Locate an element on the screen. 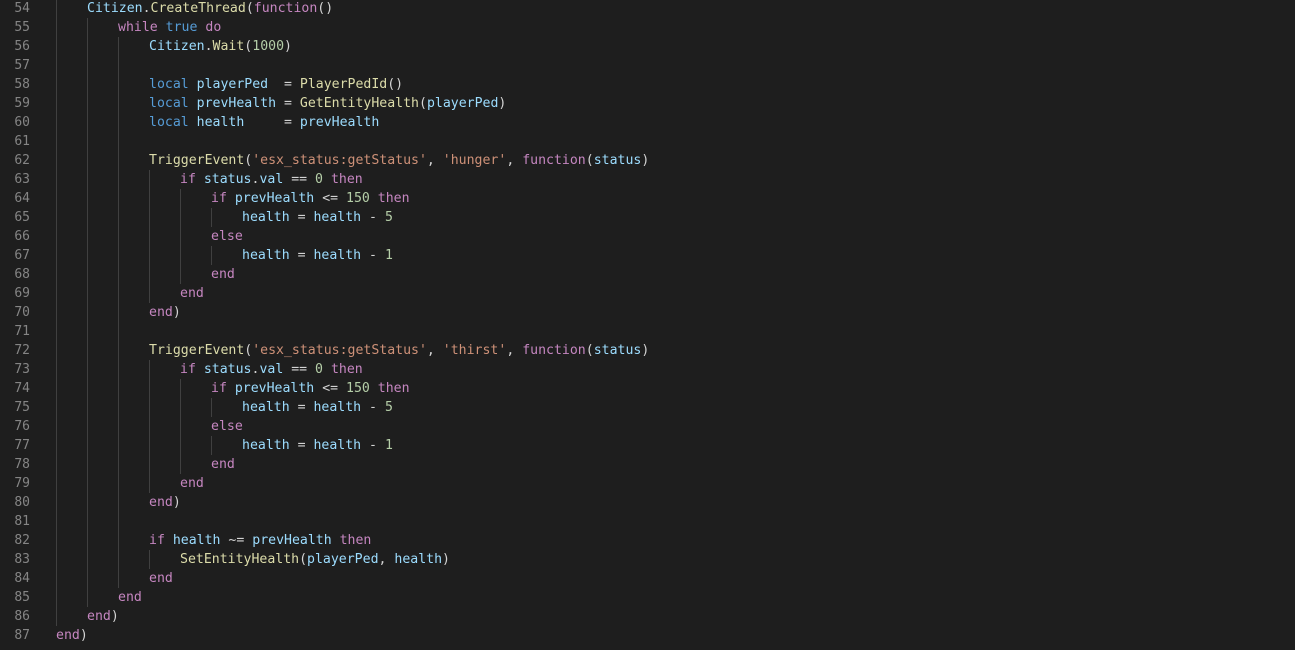 This screenshot has width=1295, height=650. code-text: else is located at coordinates (227, 236).